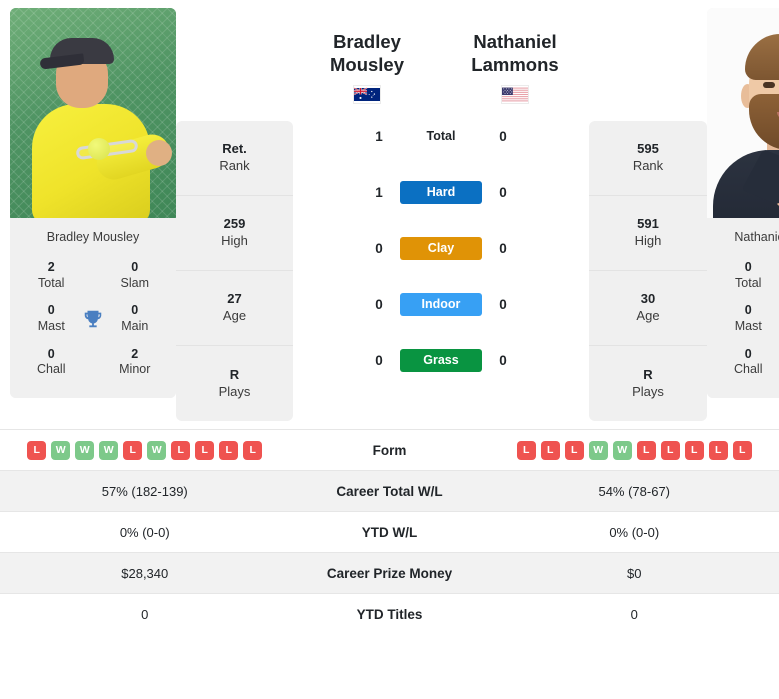 Image resolution: width=779 pixels, height=699 pixels. What do you see at coordinates (379, 192) in the screenshot?
I see `h2h-hard-left-score: 1` at bounding box center [379, 192].